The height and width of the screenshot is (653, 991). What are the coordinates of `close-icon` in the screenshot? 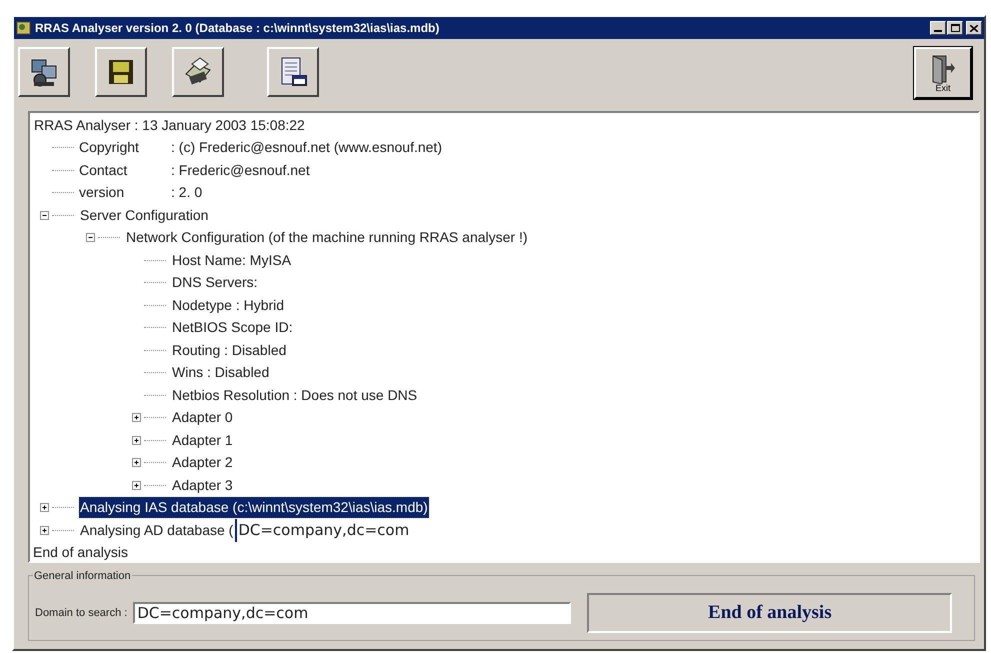 It's located at (974, 28).